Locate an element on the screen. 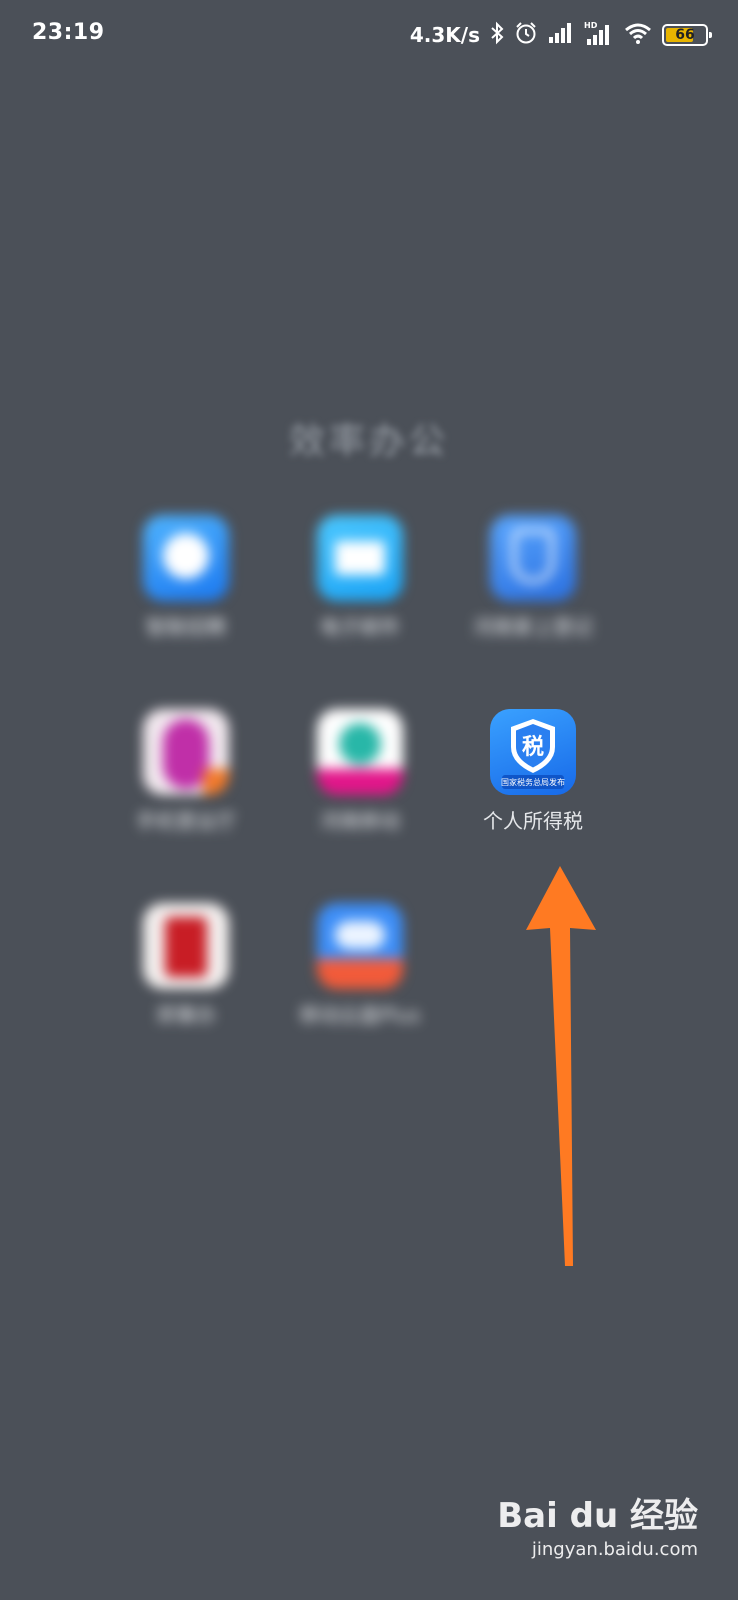  app-mail: 电子邮件 is located at coordinates (360, 578).